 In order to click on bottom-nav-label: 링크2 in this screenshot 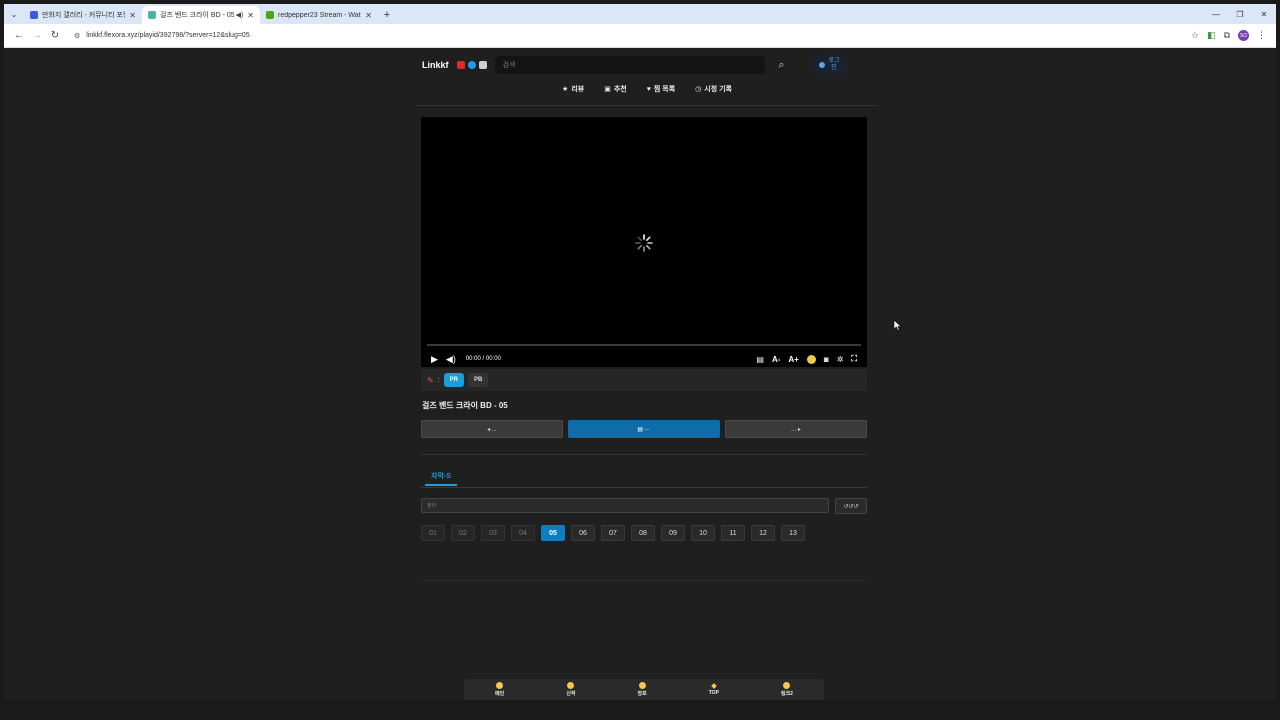, I will do `click(786, 694)`.